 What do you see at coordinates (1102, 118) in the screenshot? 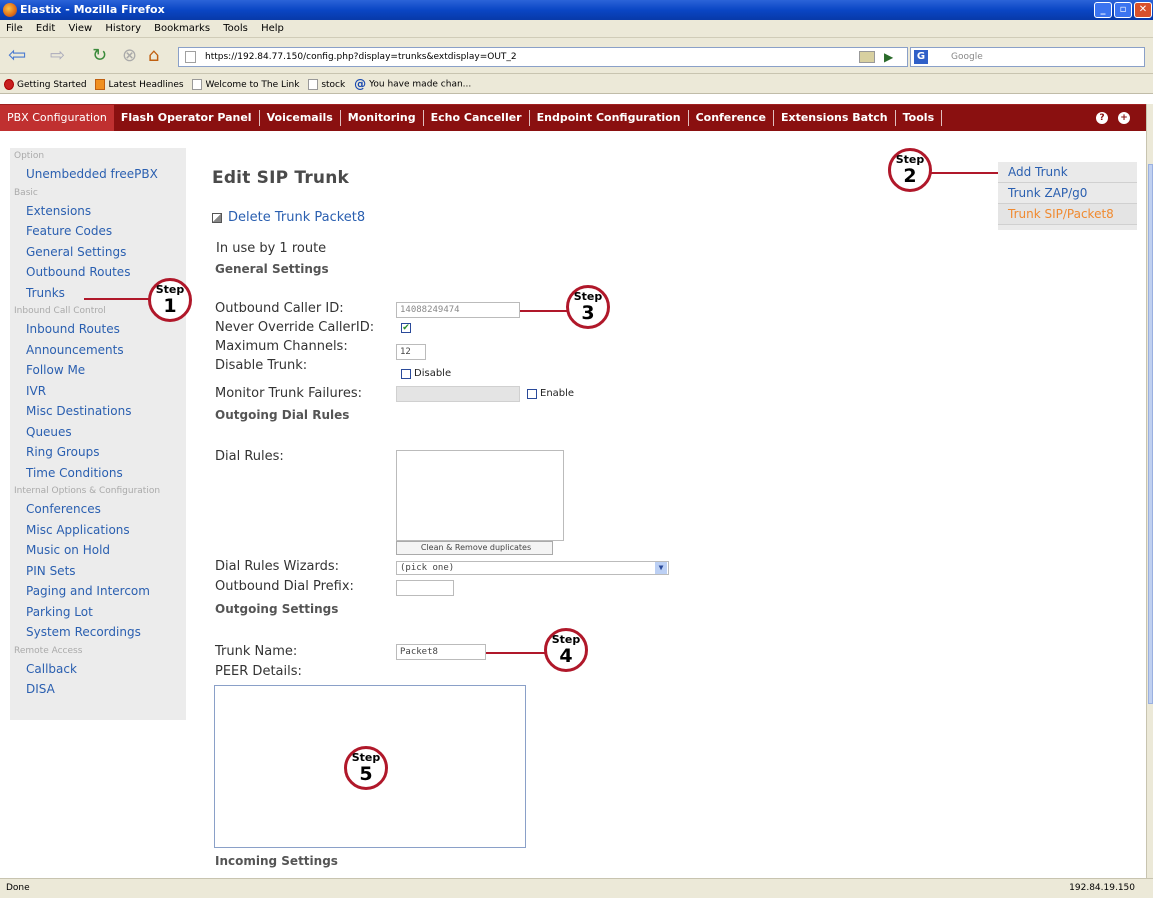
I see `help-icon: ?` at bounding box center [1102, 118].